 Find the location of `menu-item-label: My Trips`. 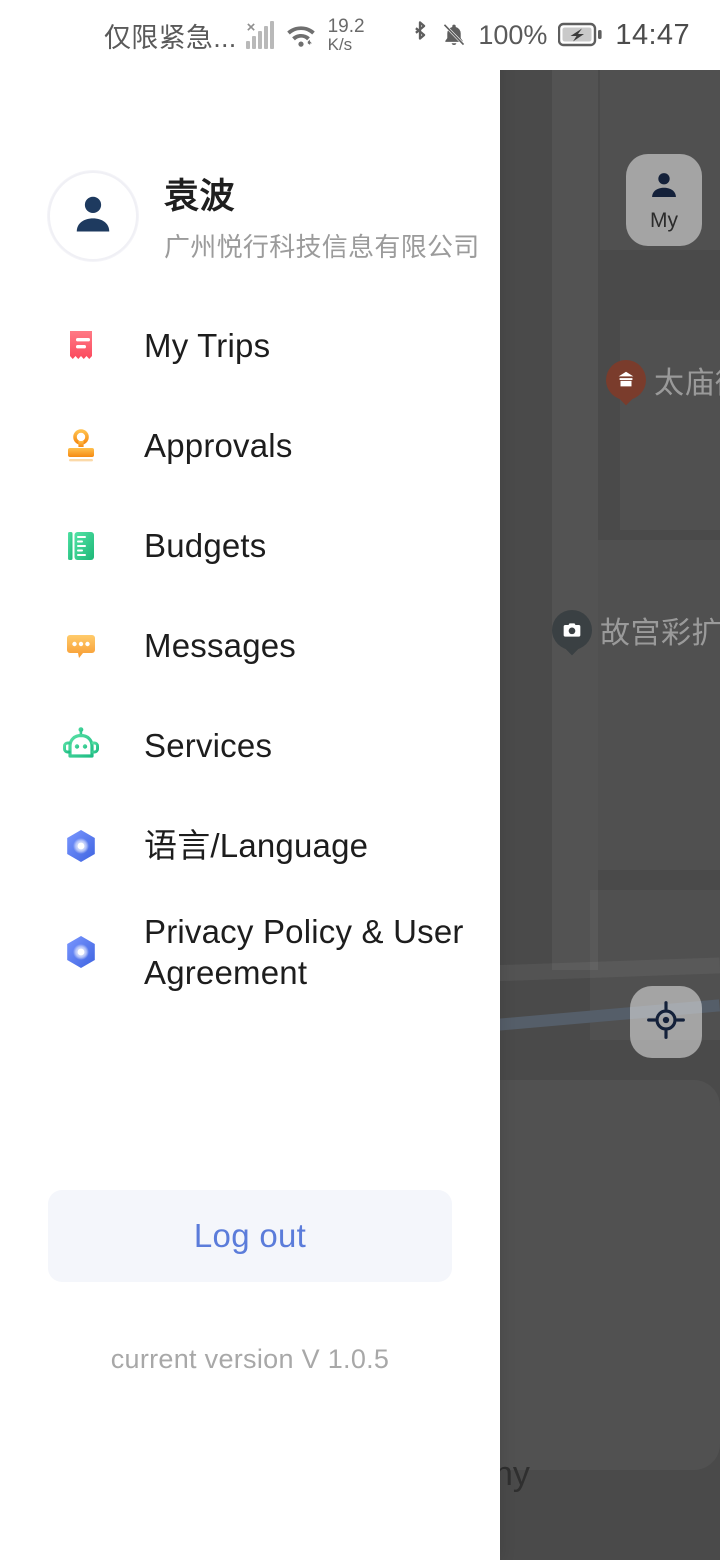

menu-item-label: My Trips is located at coordinates (207, 346).